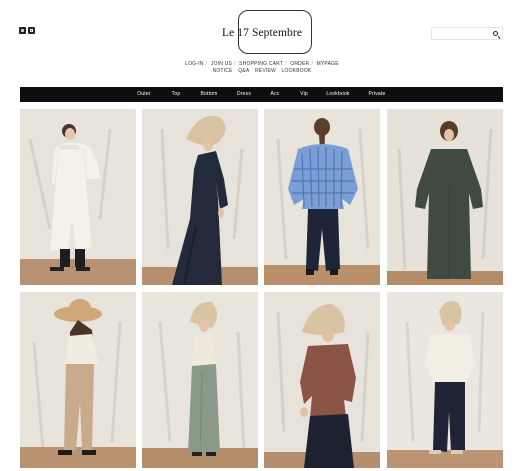  I want to click on qna-link: Q&A, so click(243, 71).